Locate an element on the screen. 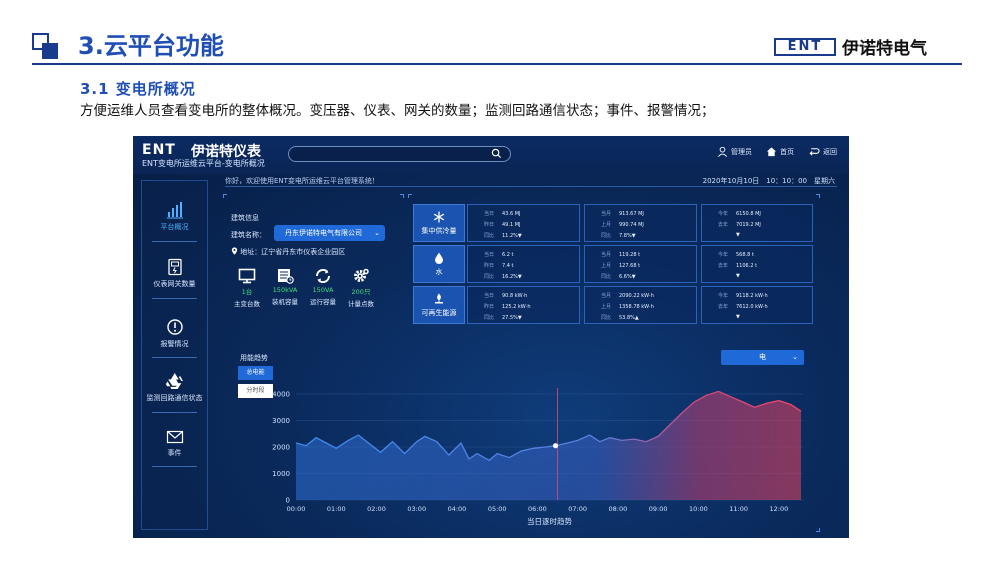 This screenshot has height=563, width=1000. search-input is located at coordinates (399, 154).